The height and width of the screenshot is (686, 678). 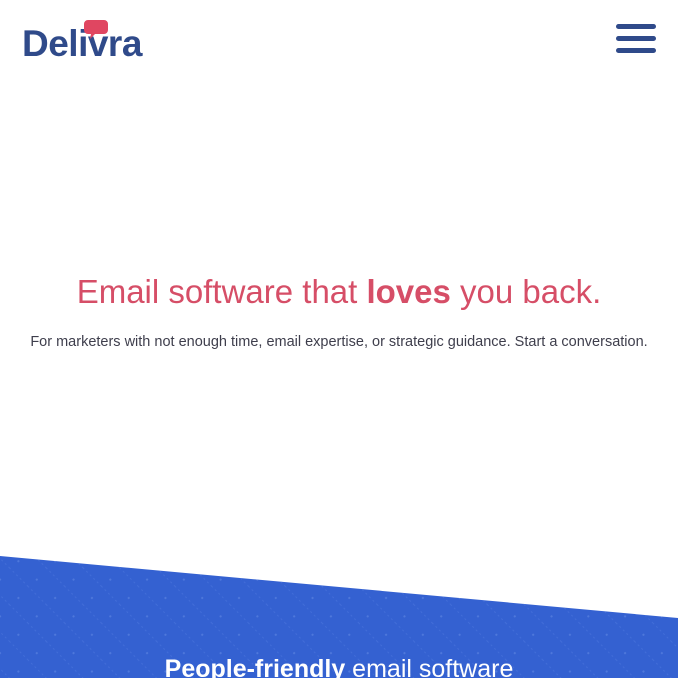 I want to click on headline-text-end: you back., so click(x=526, y=291).